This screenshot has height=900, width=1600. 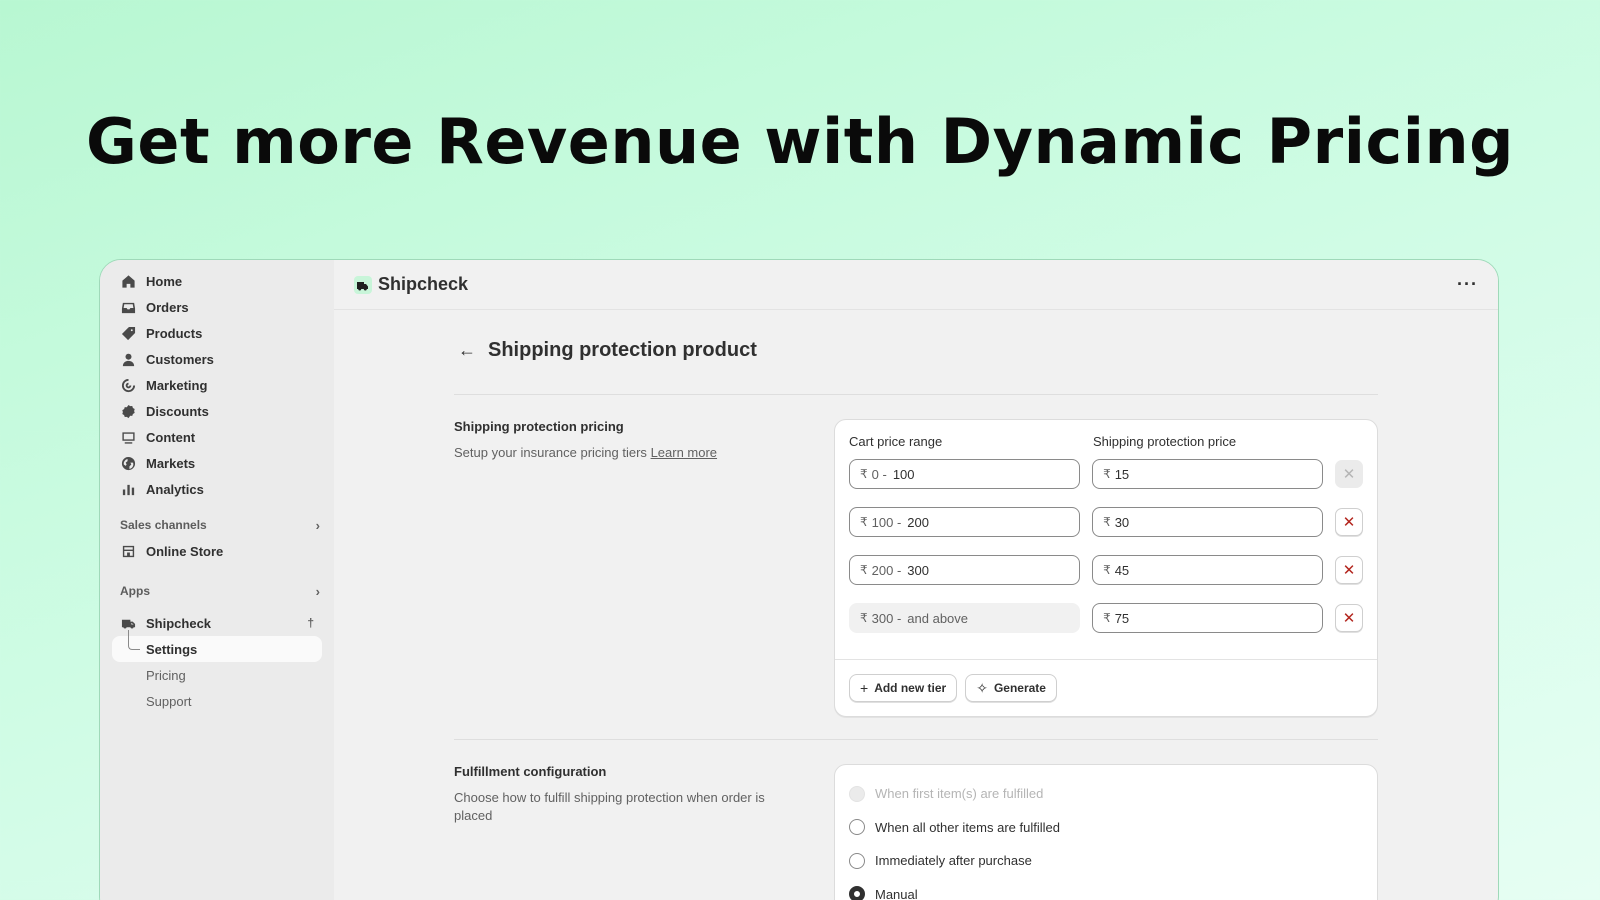 What do you see at coordinates (539, 426) in the screenshot?
I see `pricing-section-title: Shipping protection pricing` at bounding box center [539, 426].